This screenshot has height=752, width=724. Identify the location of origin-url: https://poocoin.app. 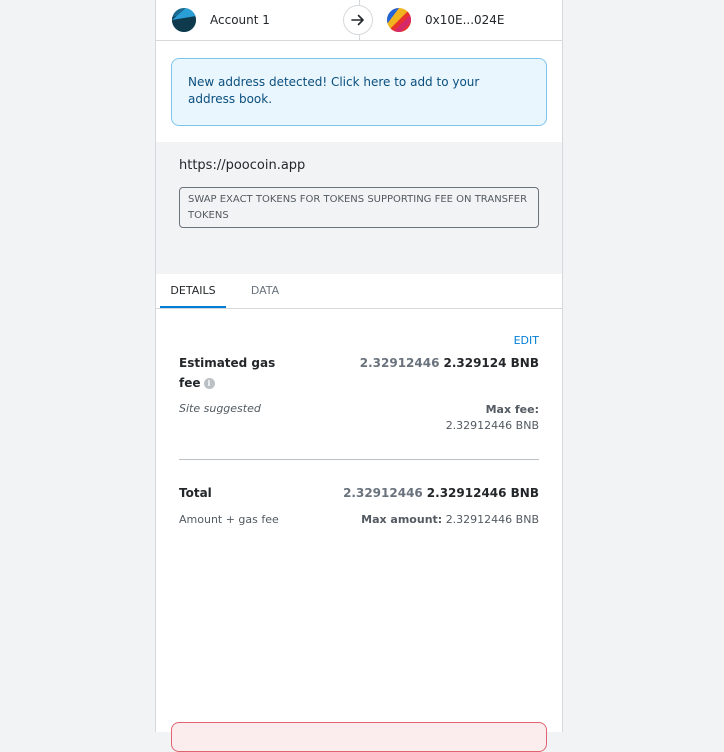
(242, 165).